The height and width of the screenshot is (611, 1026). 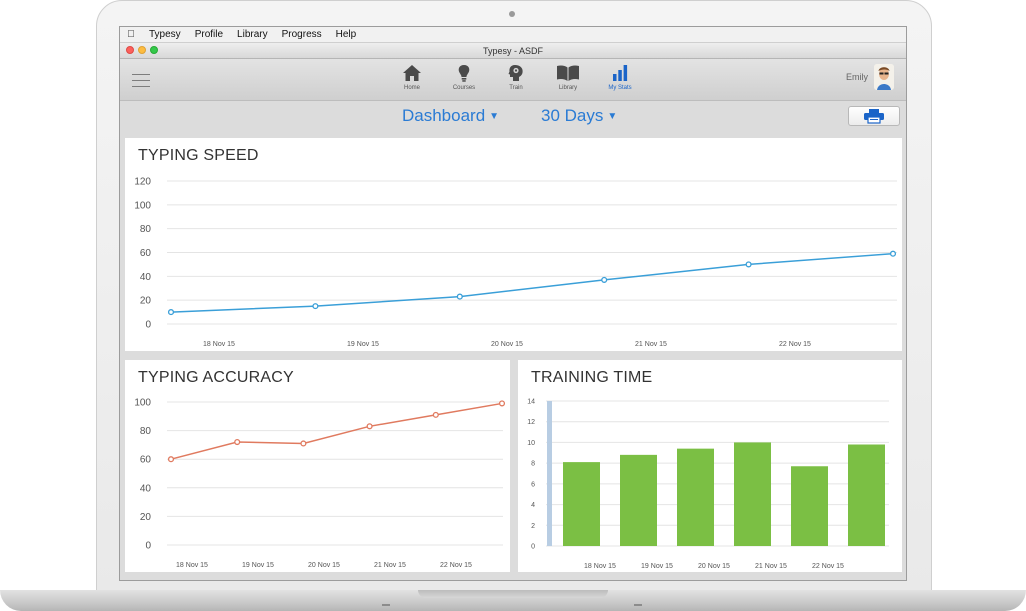 I want to click on nav-courses-label: Courses, so click(x=464, y=88).